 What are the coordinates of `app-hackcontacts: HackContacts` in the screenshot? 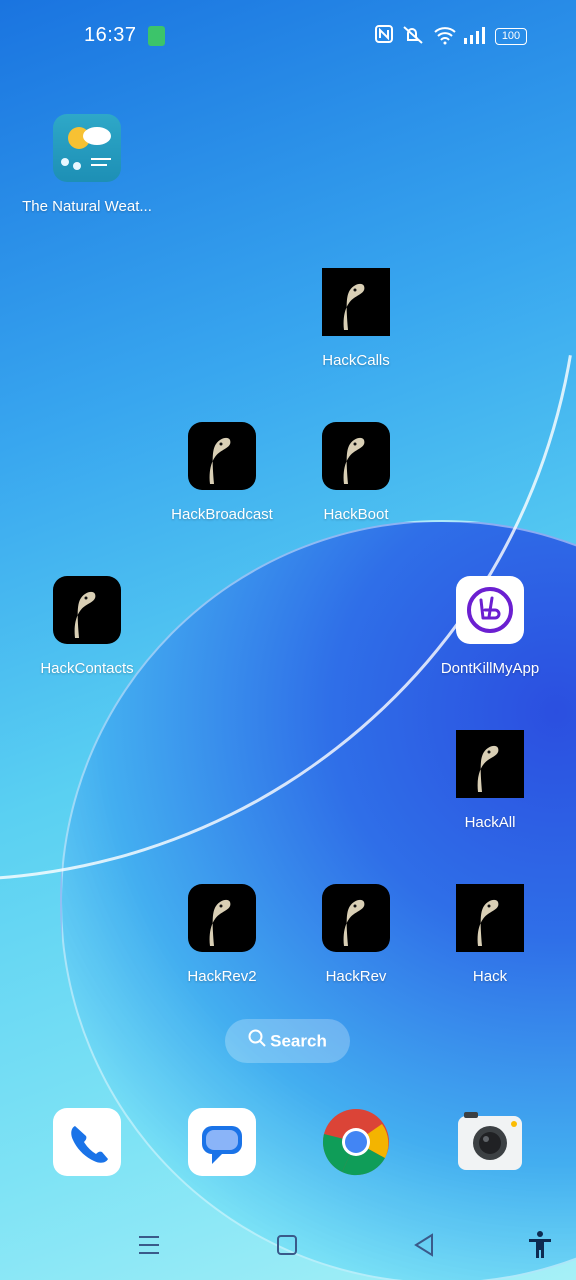 It's located at (87, 626).